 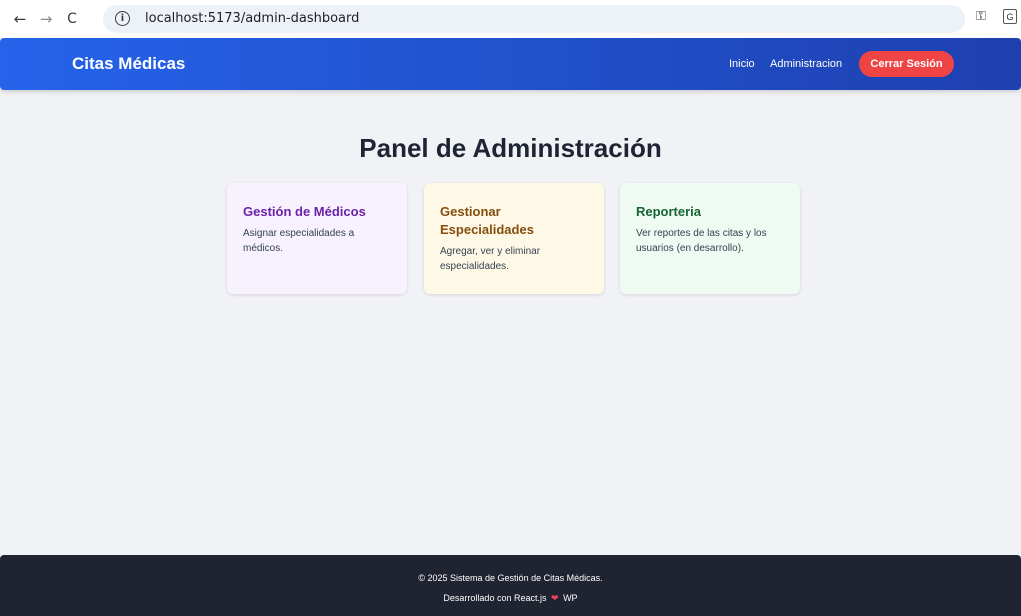 I want to click on forward-arrow-icon: →, so click(x=46, y=19).